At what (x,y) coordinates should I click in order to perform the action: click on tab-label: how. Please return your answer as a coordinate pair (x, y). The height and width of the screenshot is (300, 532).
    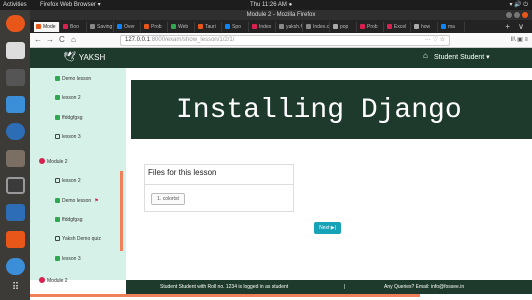
    Looking at the image, I should click on (426, 27).